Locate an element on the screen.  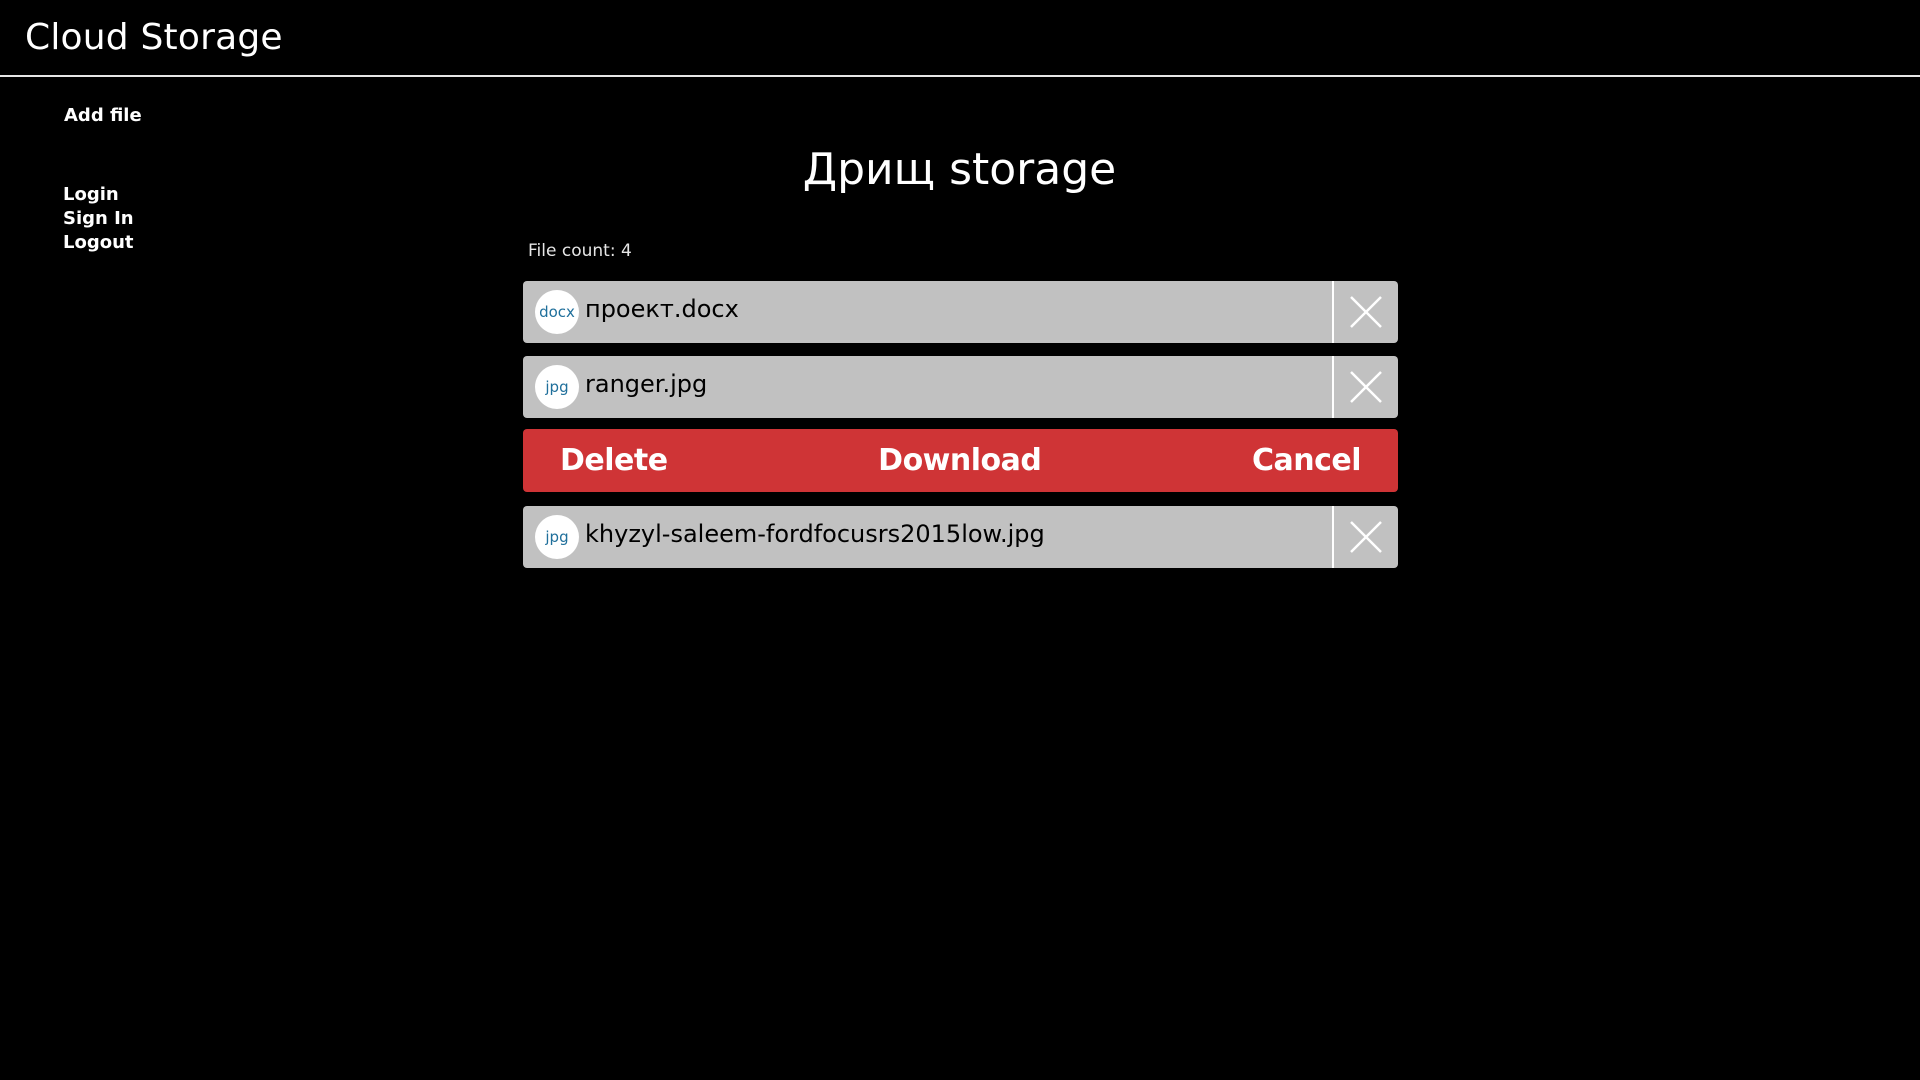
sign-in-link: Sign In is located at coordinates (98, 219).